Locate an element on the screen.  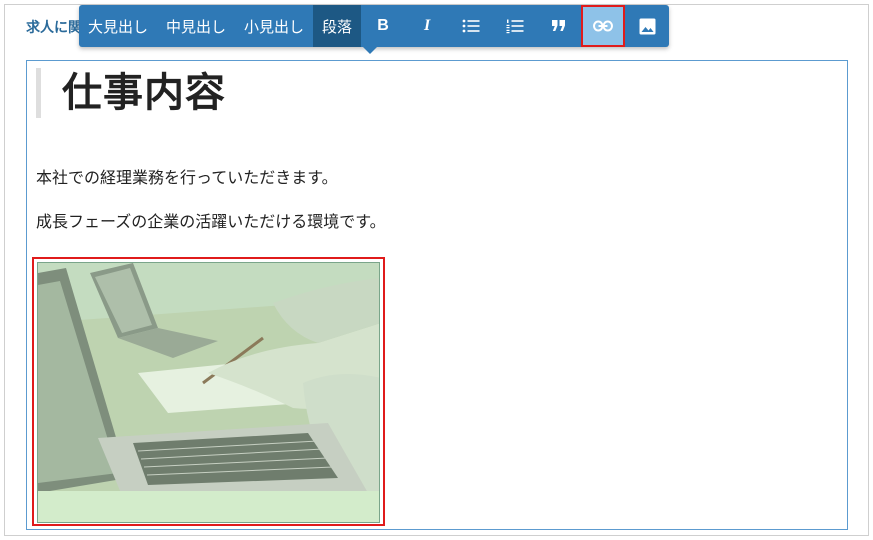
bold-button: B is located at coordinates (383, 26).